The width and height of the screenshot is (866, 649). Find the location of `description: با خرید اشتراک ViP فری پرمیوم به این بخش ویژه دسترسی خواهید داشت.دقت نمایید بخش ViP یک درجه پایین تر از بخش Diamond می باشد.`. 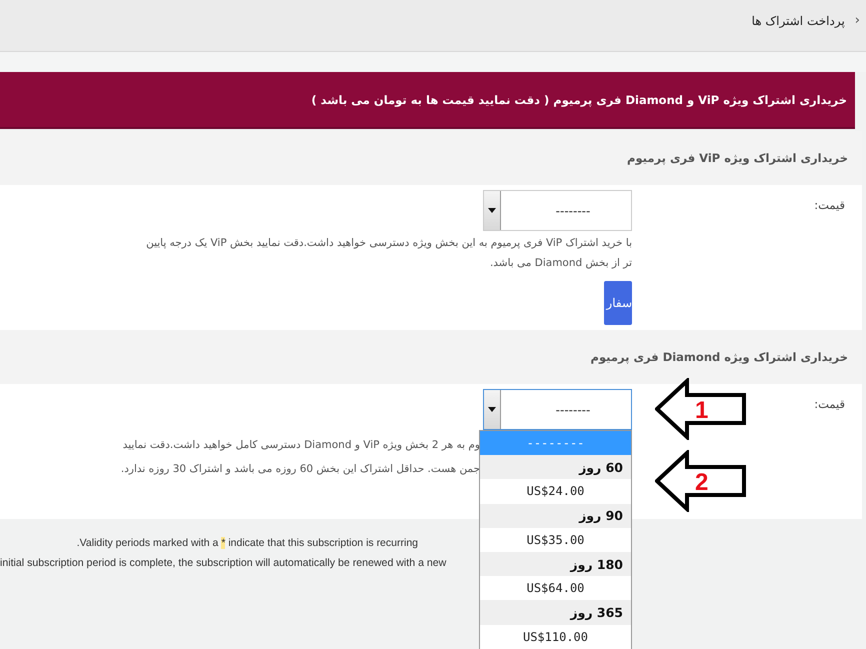

description: با خرید اشتراک ViP فری پرمیوم به این بخش ویژه دسترسی خواهید داشت.دقت نمایید بخش ViP یک درجه پایین تر از بخش Diamond می باشد. is located at coordinates (388, 253).